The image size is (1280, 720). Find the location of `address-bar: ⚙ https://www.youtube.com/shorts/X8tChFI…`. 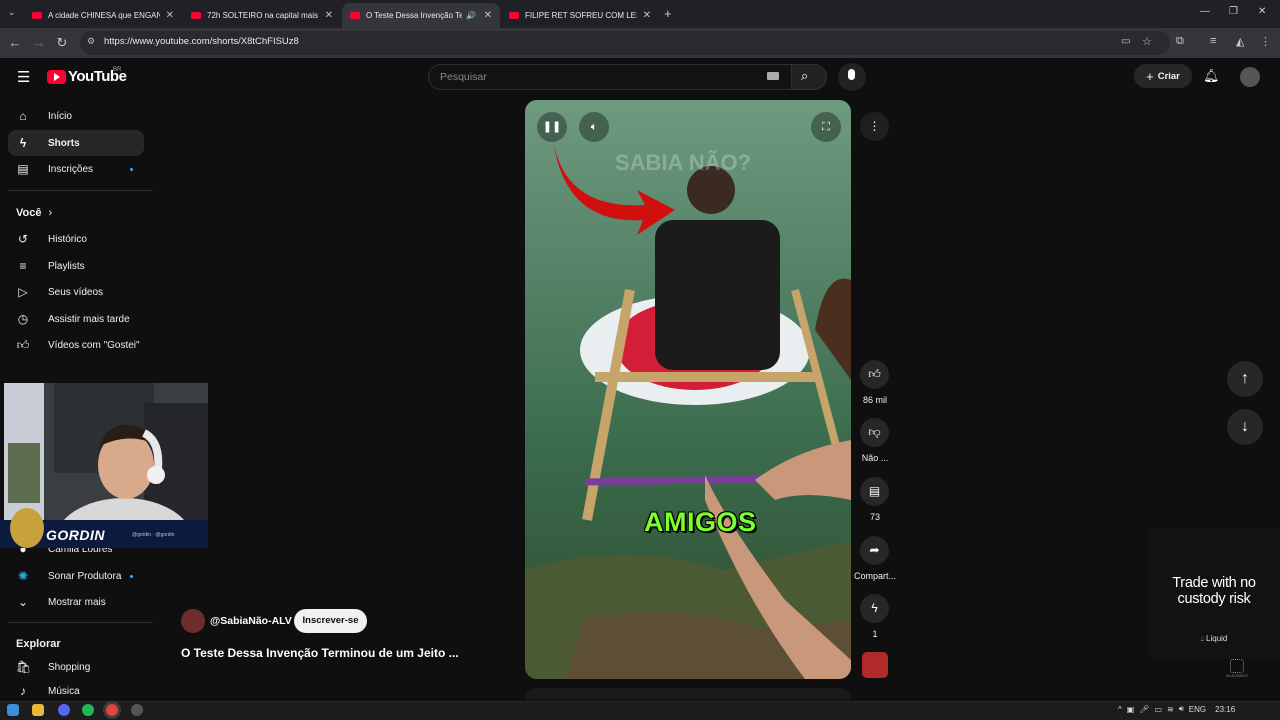

address-bar: ⚙ https://www.youtube.com/shorts/X8tChFI… is located at coordinates (625, 43).